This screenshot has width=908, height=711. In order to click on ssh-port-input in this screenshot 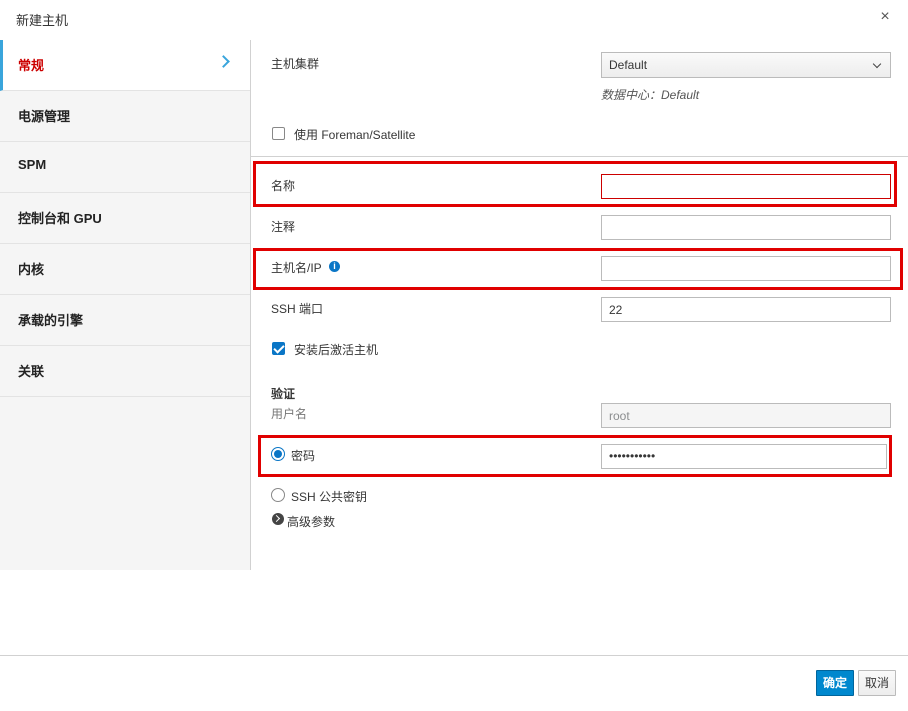, I will do `click(746, 309)`.